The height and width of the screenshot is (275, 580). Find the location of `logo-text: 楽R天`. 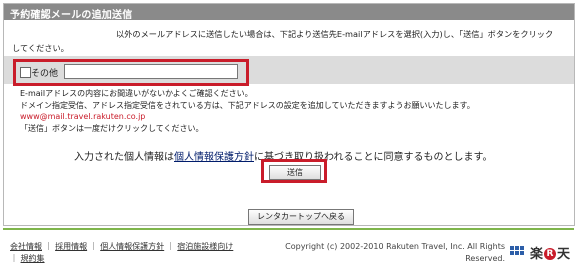

logo-text: 楽R天 is located at coordinates (550, 254).